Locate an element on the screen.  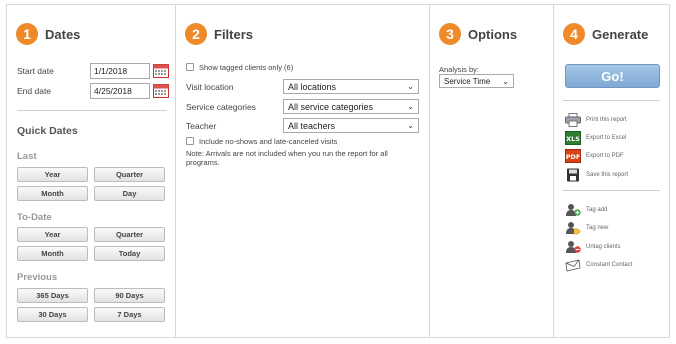
teacher-label: Teacher is located at coordinates (201, 126).